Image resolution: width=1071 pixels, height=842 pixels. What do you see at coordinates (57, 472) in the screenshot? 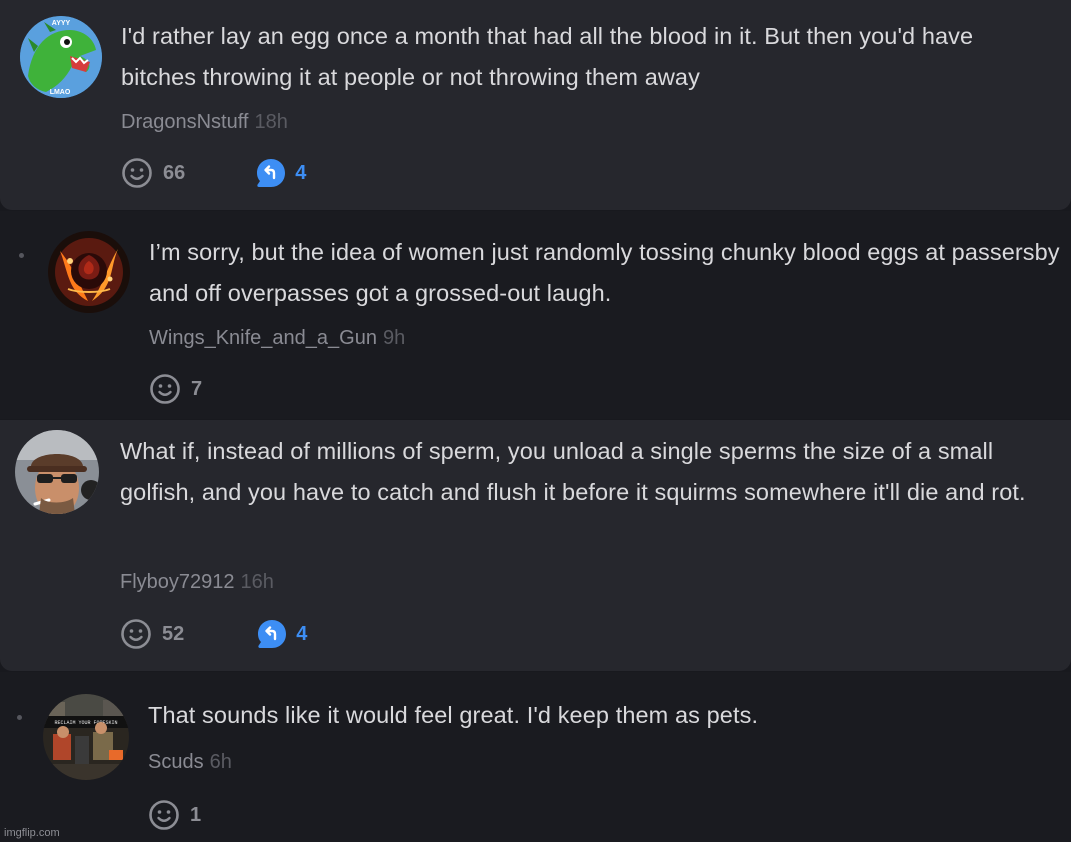
I see `avatar-flyboy72912` at bounding box center [57, 472].